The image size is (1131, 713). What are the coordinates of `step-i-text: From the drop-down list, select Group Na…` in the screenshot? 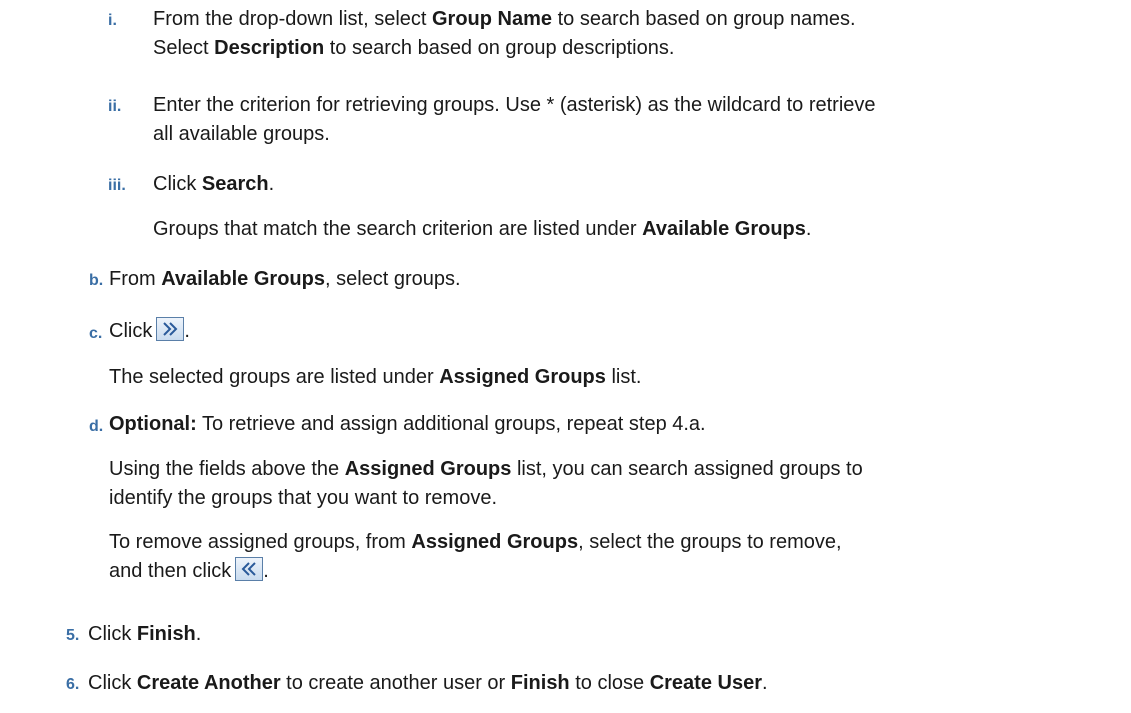 It's located at (504, 33).